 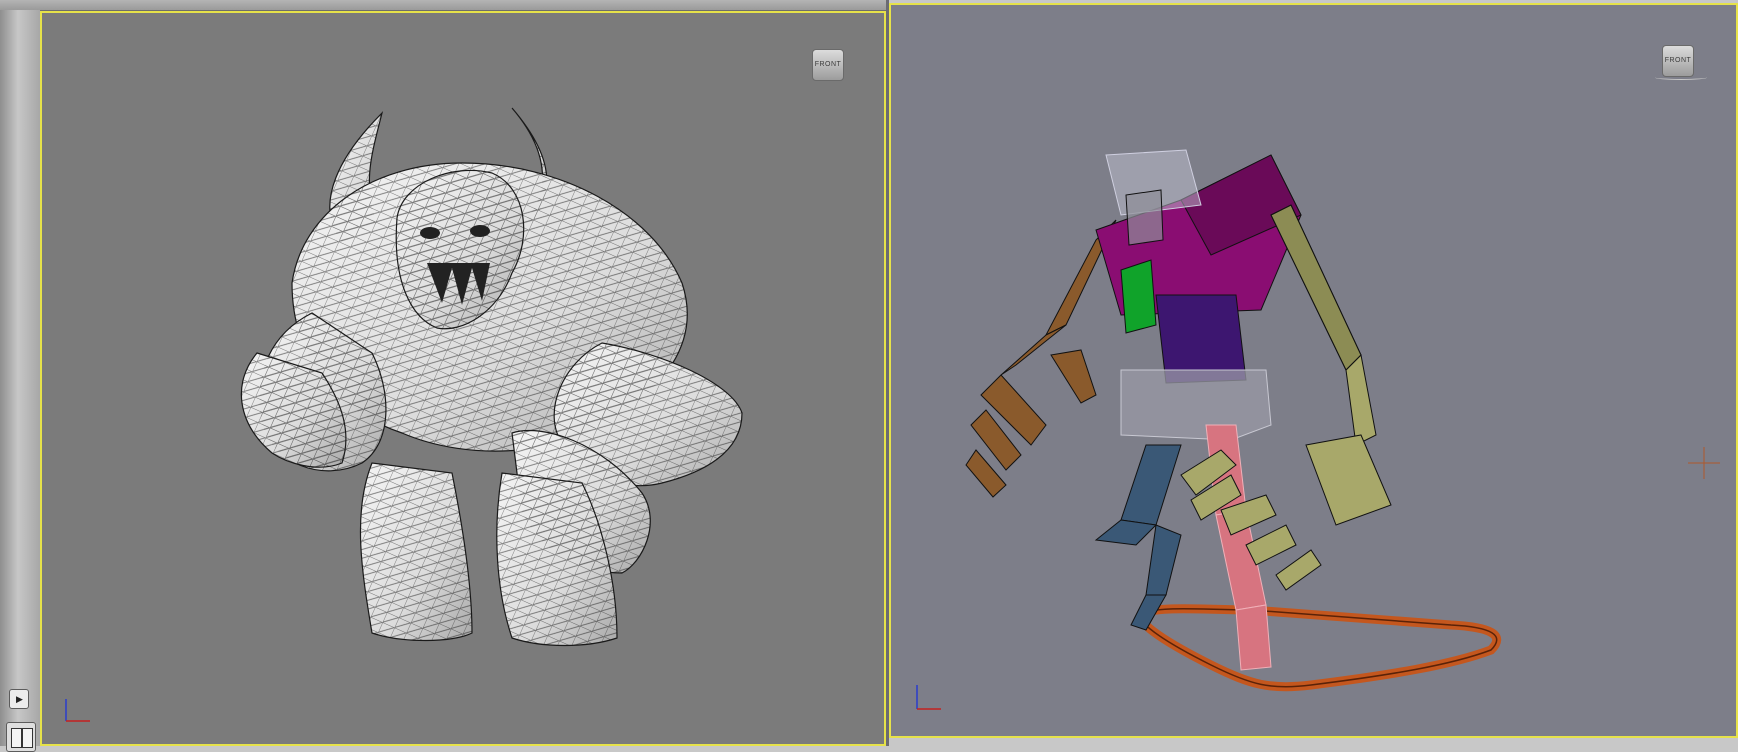 I want to click on viewport-layout-button, so click(x=21, y=737).